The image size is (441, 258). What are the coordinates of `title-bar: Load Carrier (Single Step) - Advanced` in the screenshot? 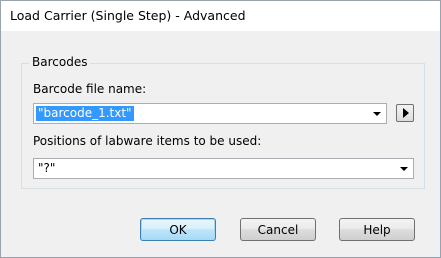 It's located at (220, 16).